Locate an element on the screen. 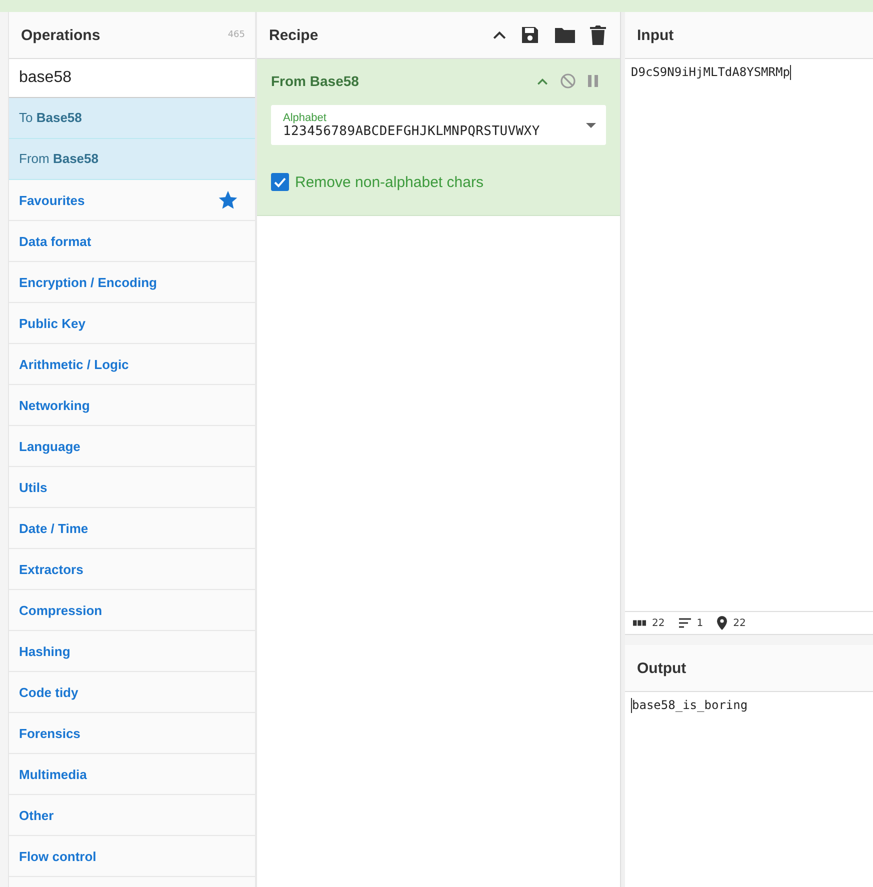 The image size is (873, 887). category-label: Arithmetic / Logic is located at coordinates (74, 364).